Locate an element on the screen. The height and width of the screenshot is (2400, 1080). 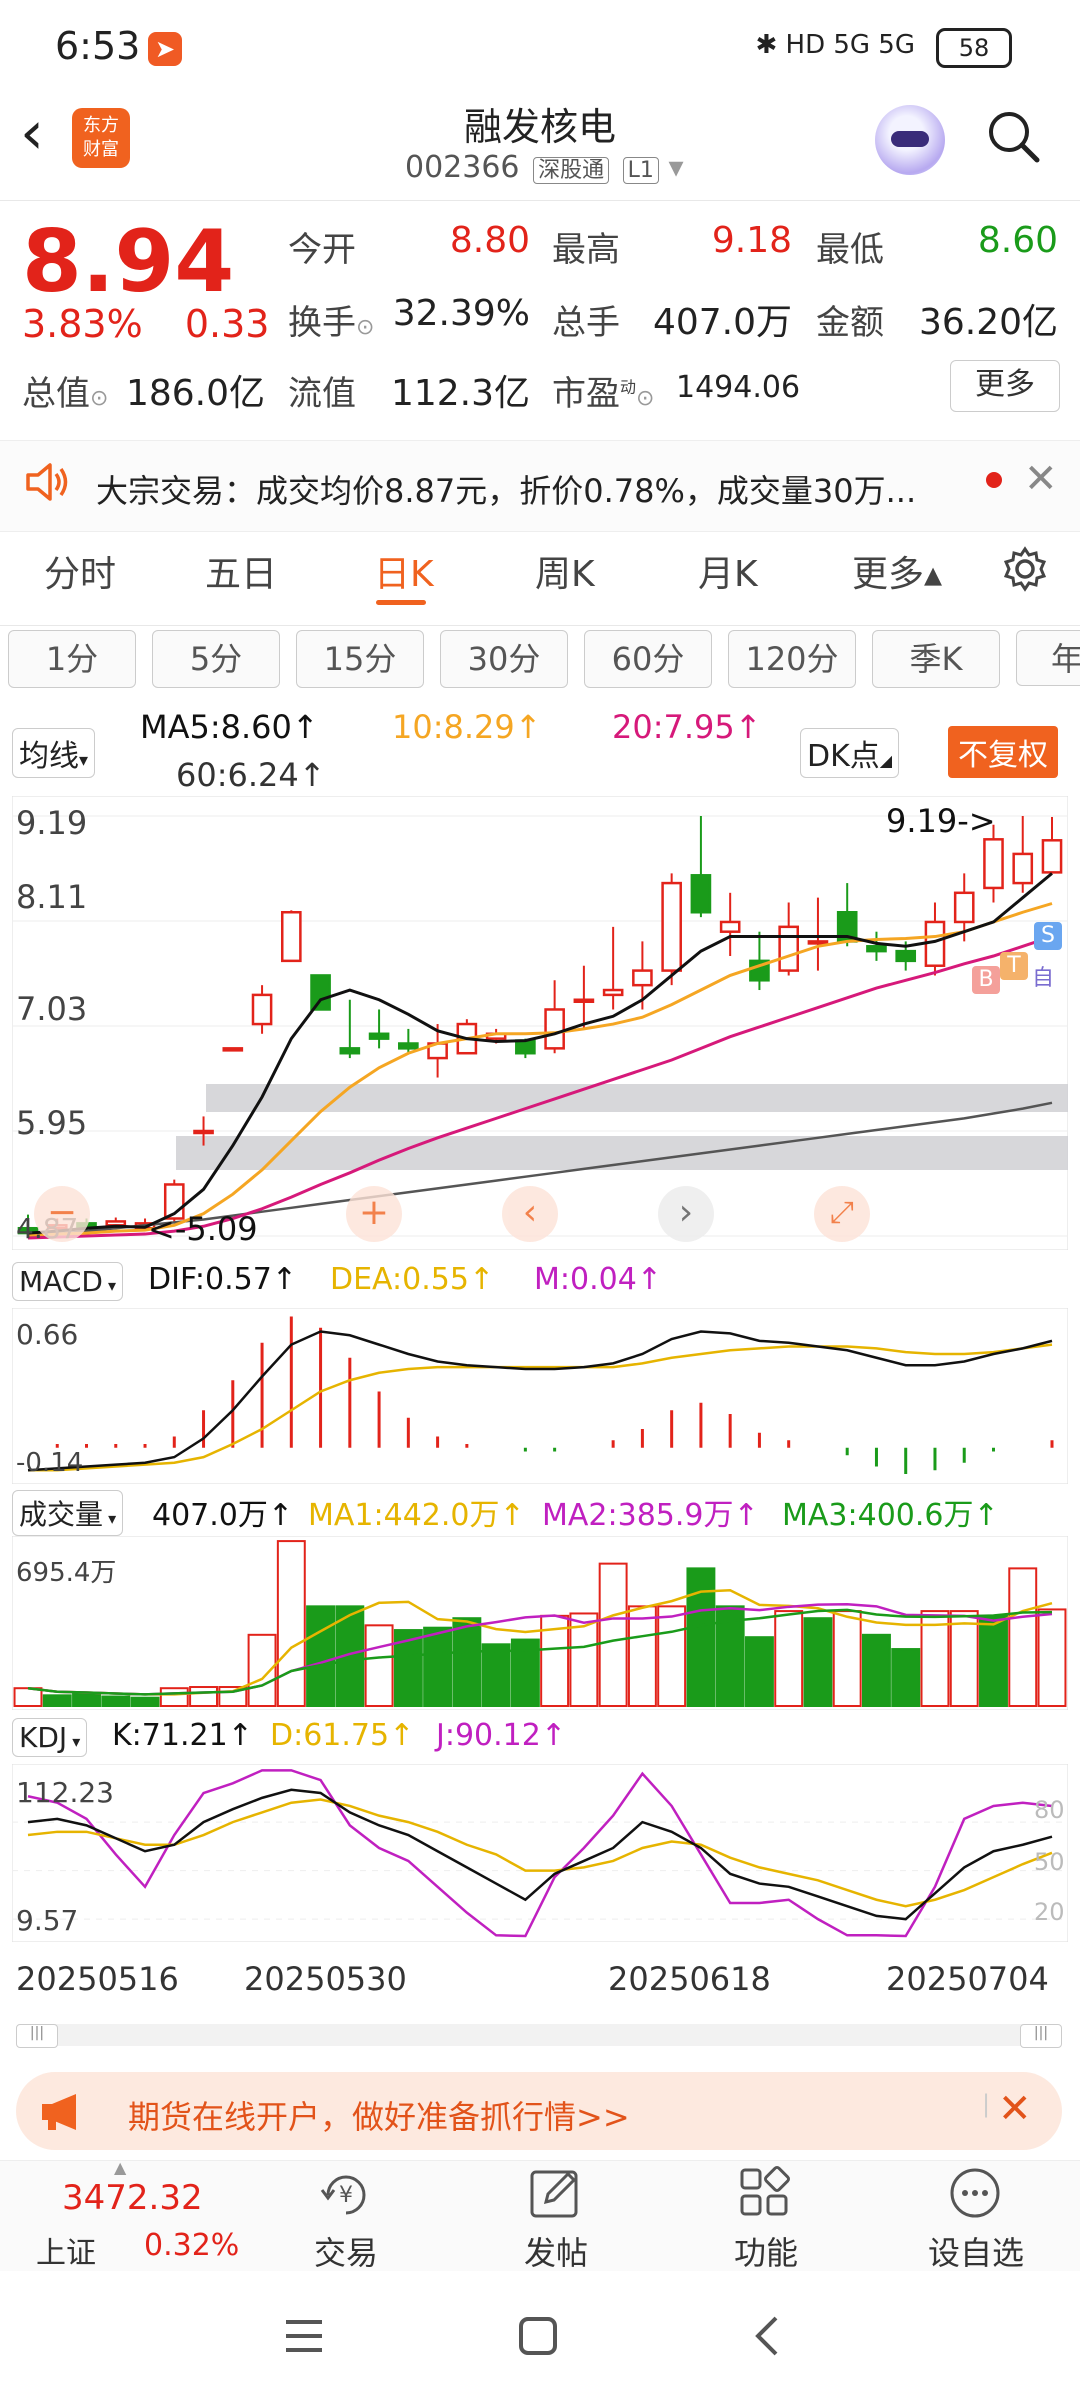
scroll-handle-left: ||| is located at coordinates (37, 2036).